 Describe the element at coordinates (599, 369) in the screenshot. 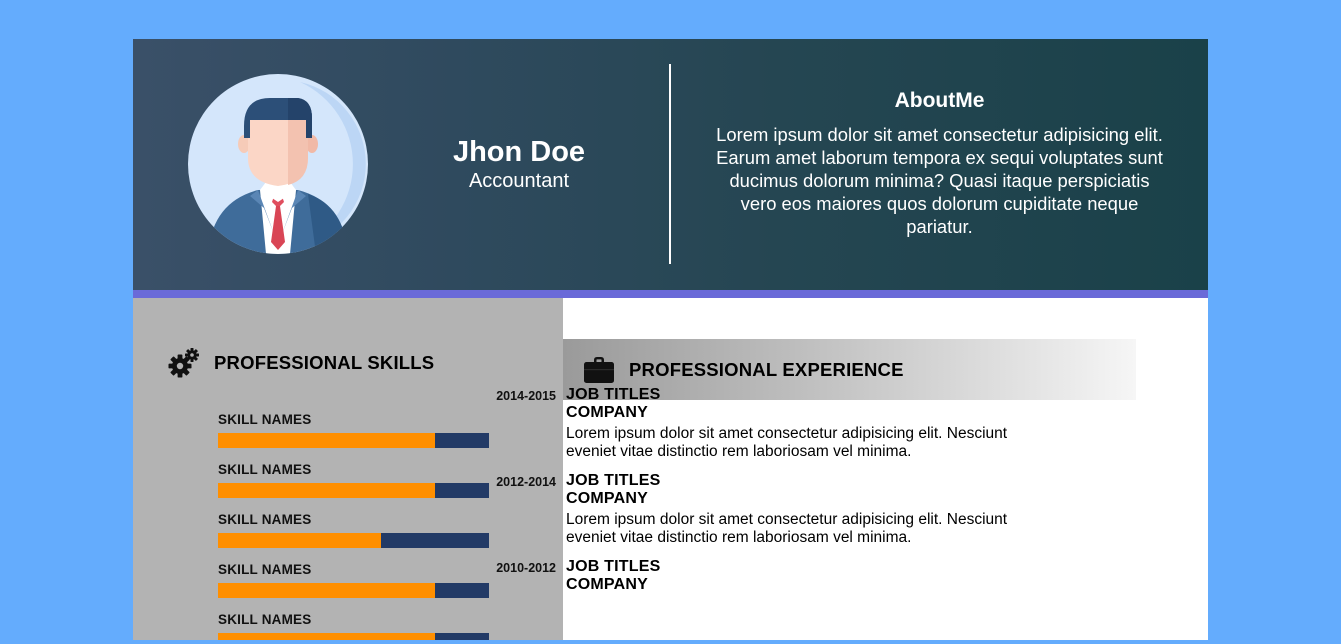

I see `briefcase-icon` at that location.